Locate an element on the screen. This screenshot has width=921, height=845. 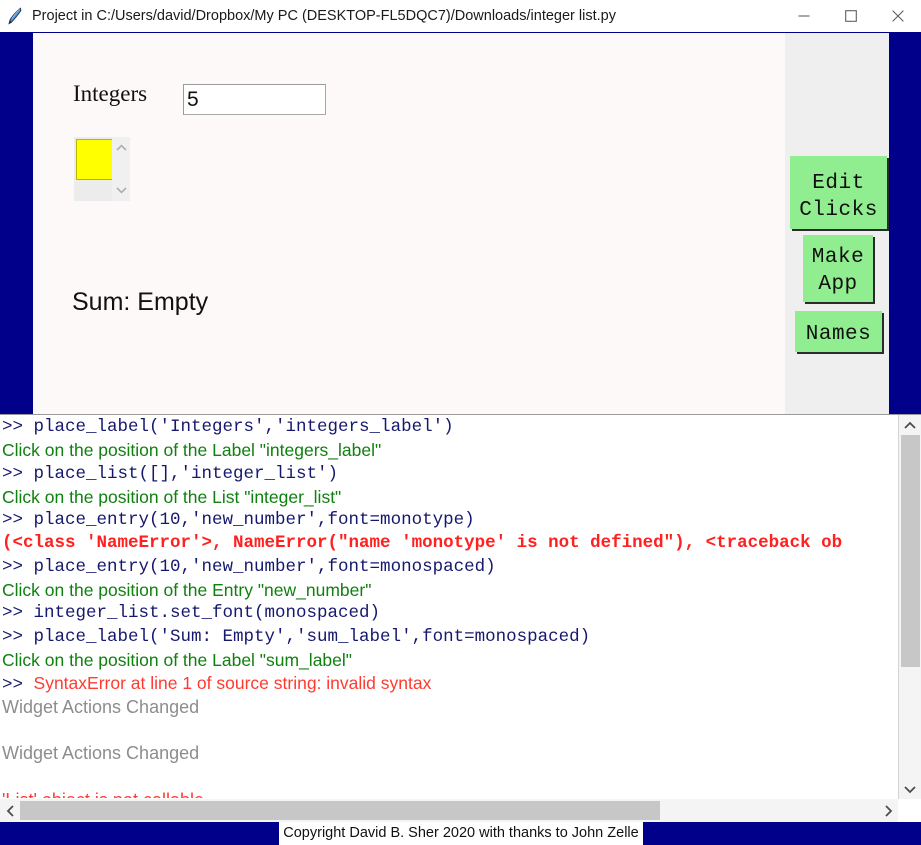
window-controls is located at coordinates (850, 16).